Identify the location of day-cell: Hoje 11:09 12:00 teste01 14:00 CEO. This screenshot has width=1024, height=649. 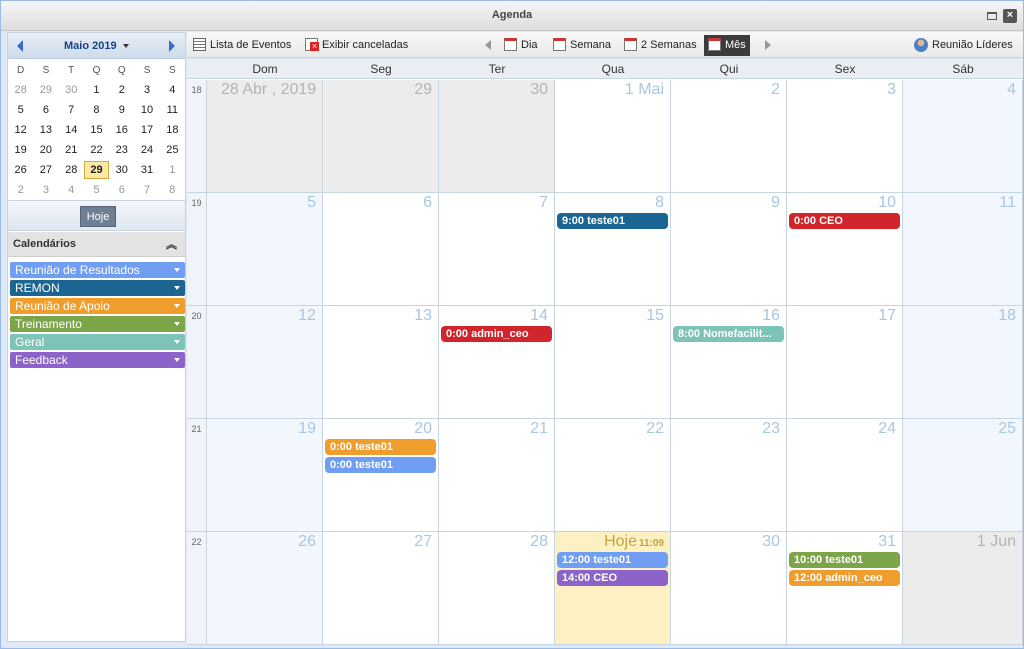
(613, 588).